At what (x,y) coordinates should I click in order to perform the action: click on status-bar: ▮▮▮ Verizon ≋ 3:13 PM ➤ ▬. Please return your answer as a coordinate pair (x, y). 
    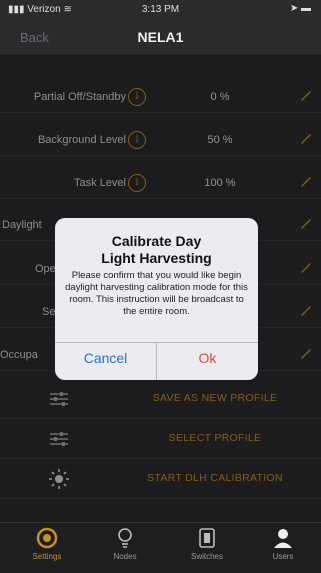
    Looking at the image, I should click on (160, 9).